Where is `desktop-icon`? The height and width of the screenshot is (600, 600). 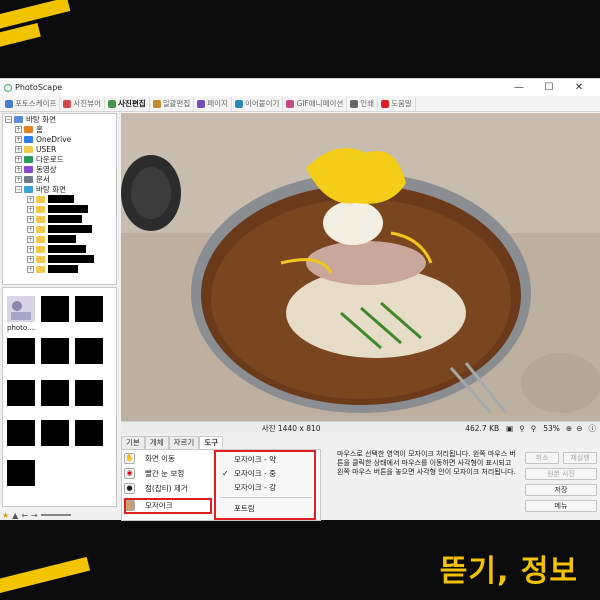 desktop-icon is located at coordinates (18, 119).